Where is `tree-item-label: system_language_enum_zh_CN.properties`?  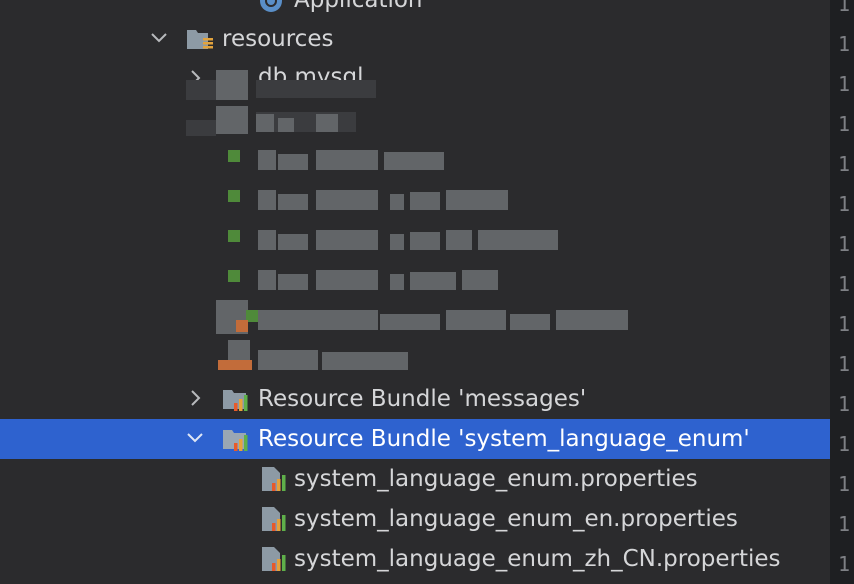 tree-item-label: system_language_enum_zh_CN.properties is located at coordinates (537, 559).